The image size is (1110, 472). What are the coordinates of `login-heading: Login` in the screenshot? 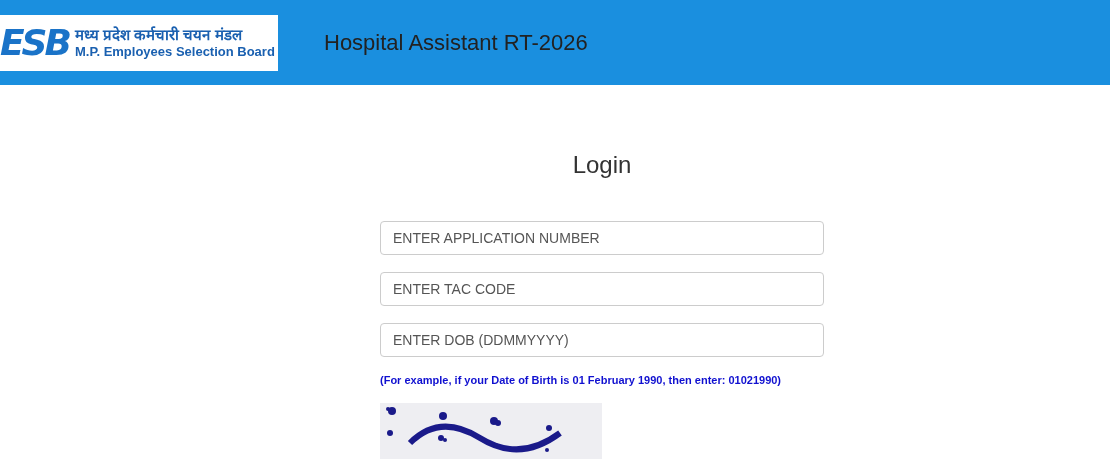 It's located at (602, 165).